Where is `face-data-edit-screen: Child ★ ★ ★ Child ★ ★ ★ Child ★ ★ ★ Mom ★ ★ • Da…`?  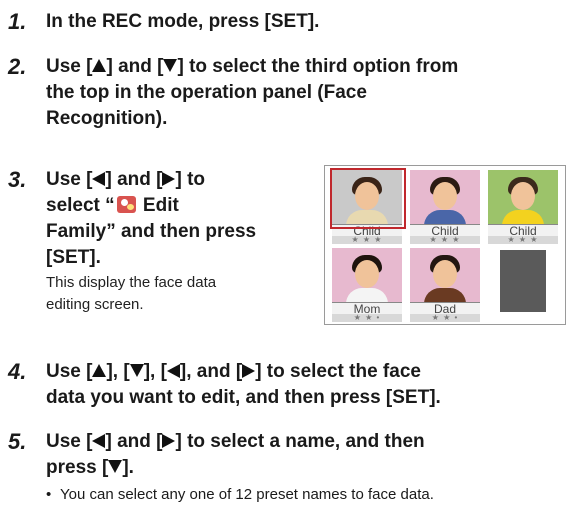 face-data-edit-screen: Child ★ ★ ★ Child ★ ★ ★ Child ★ ★ ★ Mom ★ ★ • Da… is located at coordinates (445, 245).